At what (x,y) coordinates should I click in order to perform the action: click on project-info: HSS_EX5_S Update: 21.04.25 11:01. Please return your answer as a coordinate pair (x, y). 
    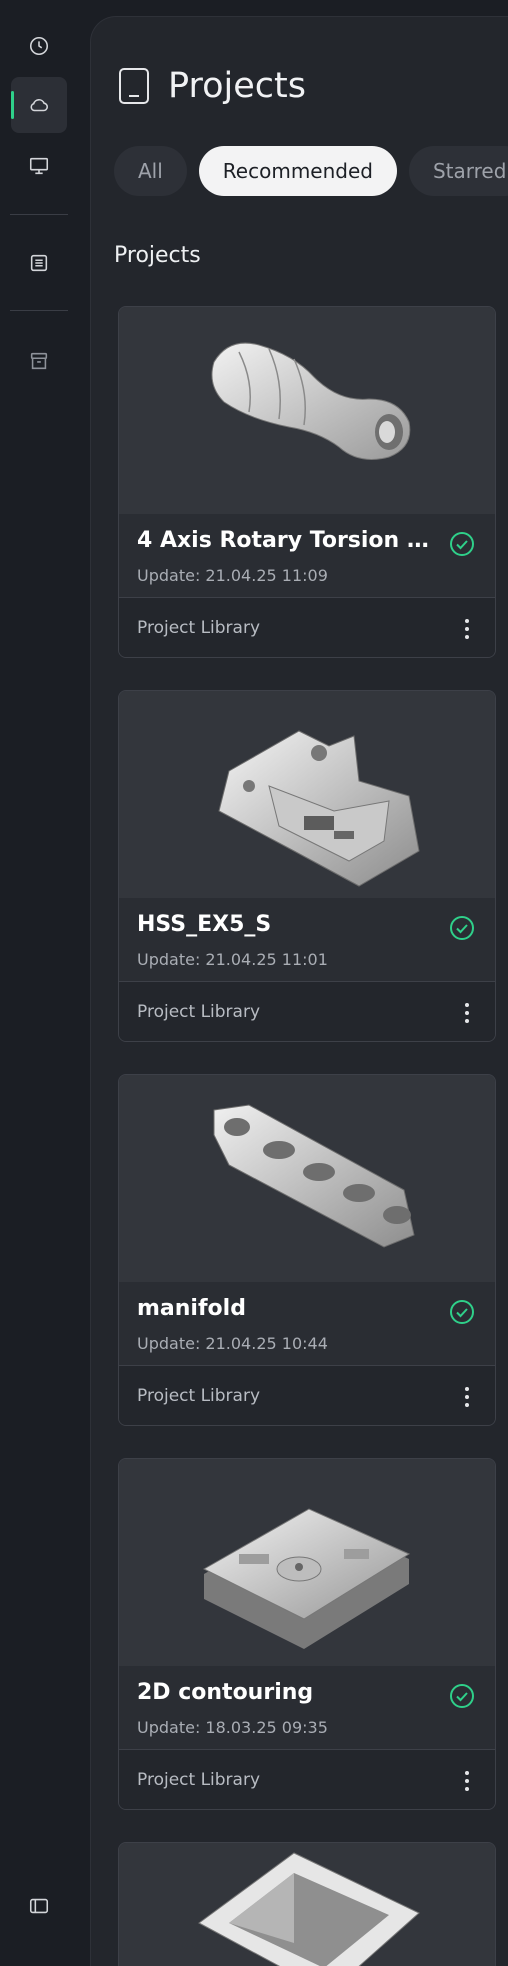
    Looking at the image, I should click on (307, 939).